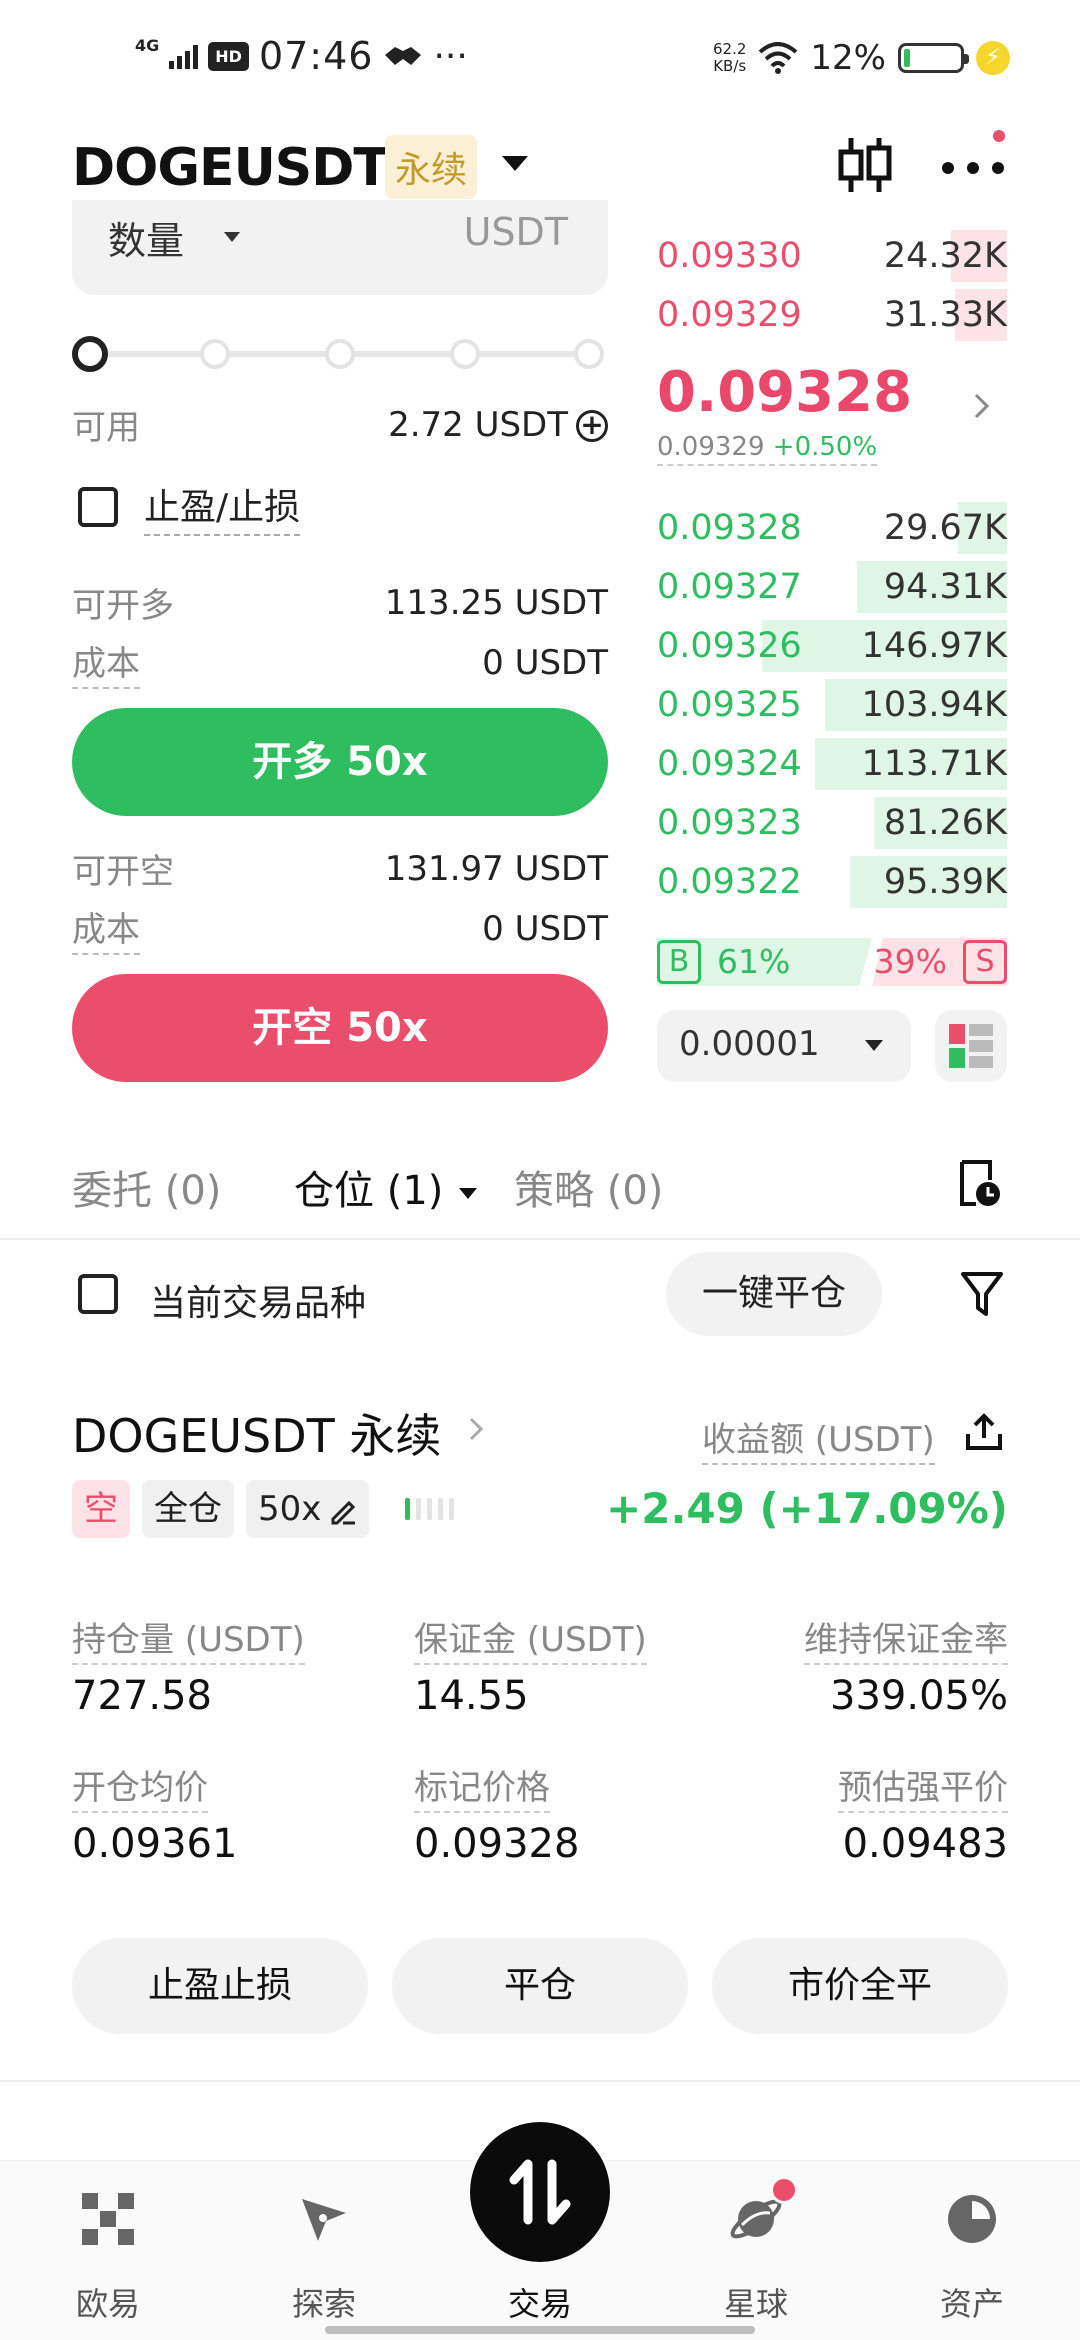 This screenshot has width=1080, height=2340. I want to click on position-tags: 空 全仓 50x, so click(263, 1509).